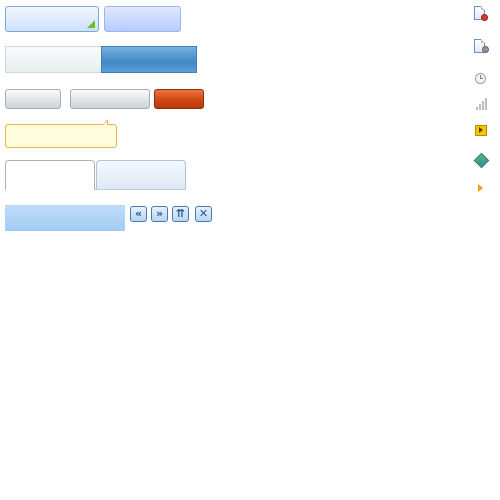 This screenshot has width=500, height=500. I want to click on stop-badge, so click(484, 17).